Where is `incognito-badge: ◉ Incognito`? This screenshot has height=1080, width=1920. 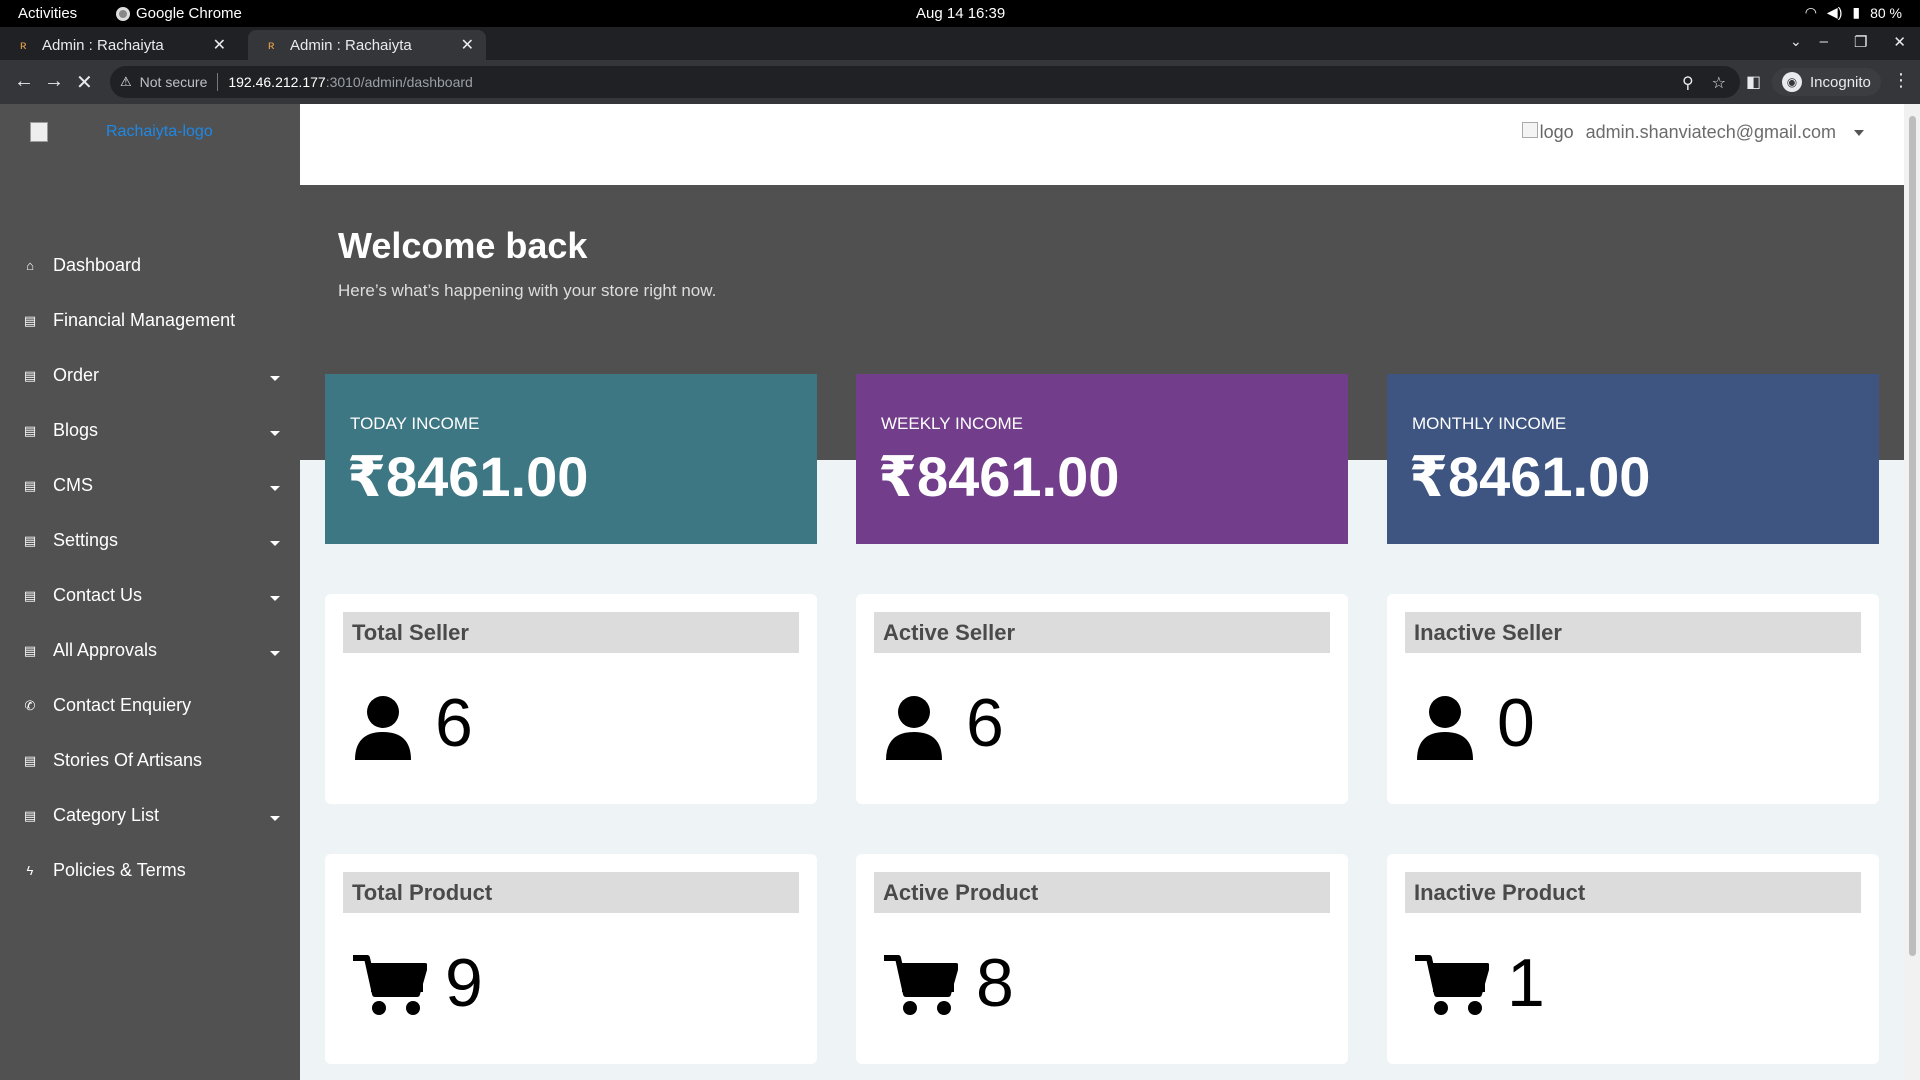
incognito-badge: ◉ Incognito is located at coordinates (1826, 82).